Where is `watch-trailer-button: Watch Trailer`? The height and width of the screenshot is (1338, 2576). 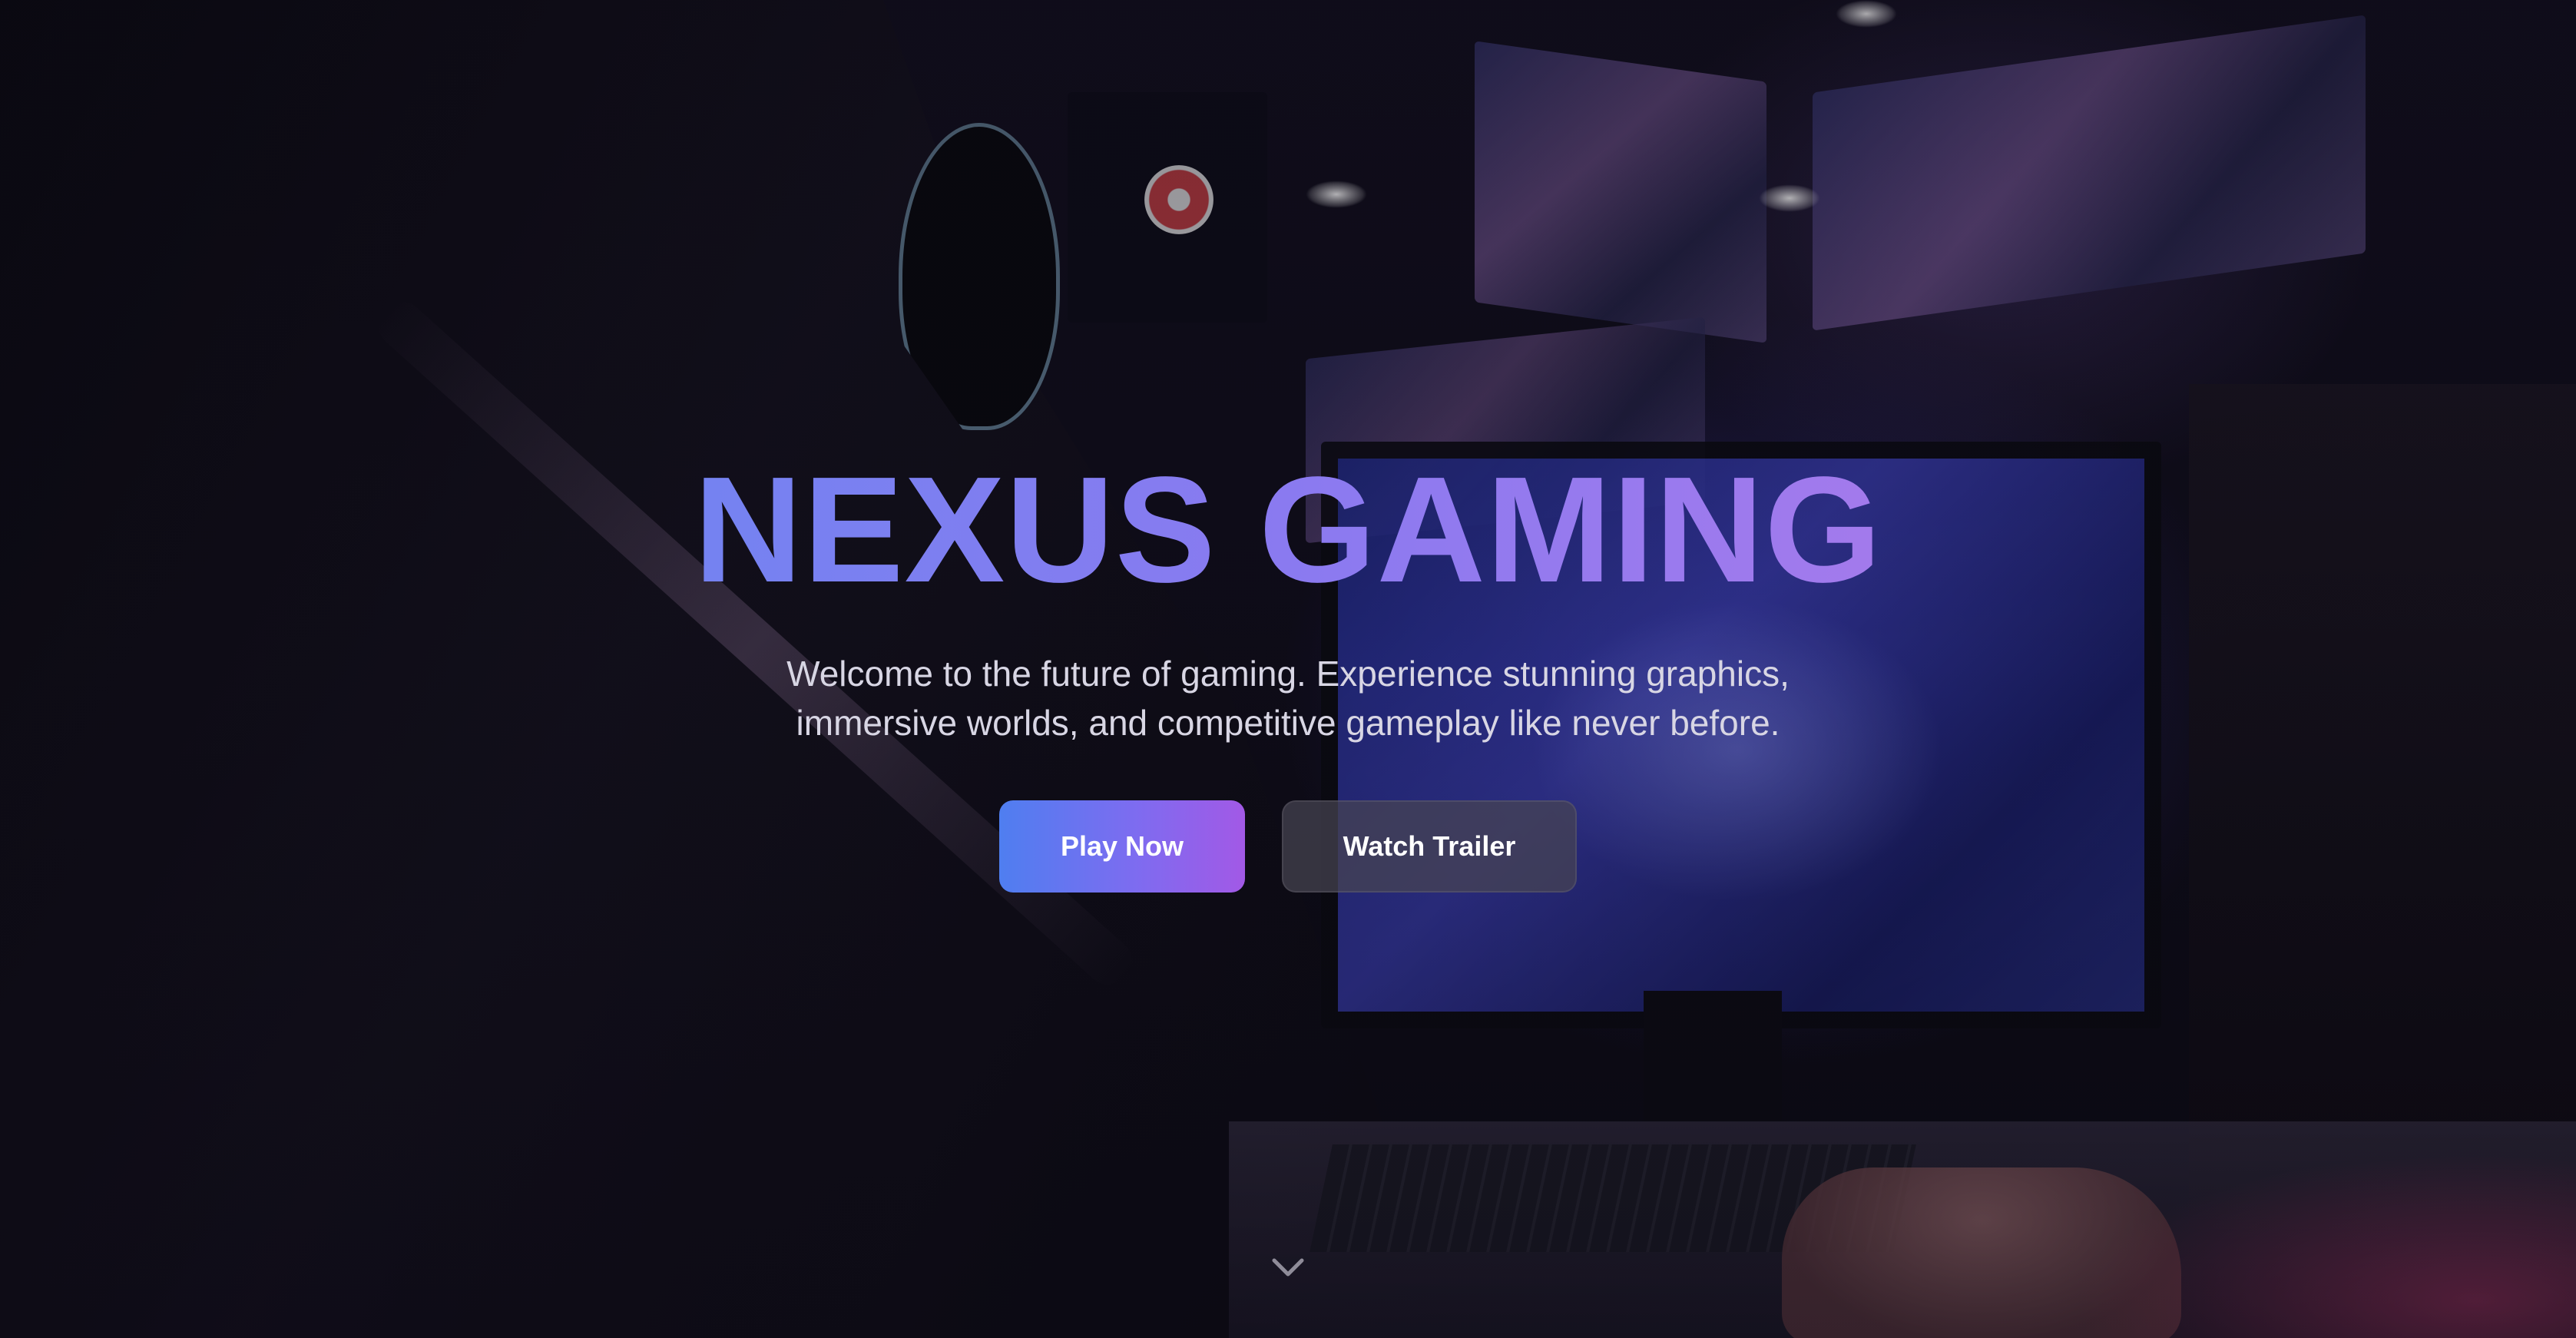 watch-trailer-button: Watch Trailer is located at coordinates (1429, 847).